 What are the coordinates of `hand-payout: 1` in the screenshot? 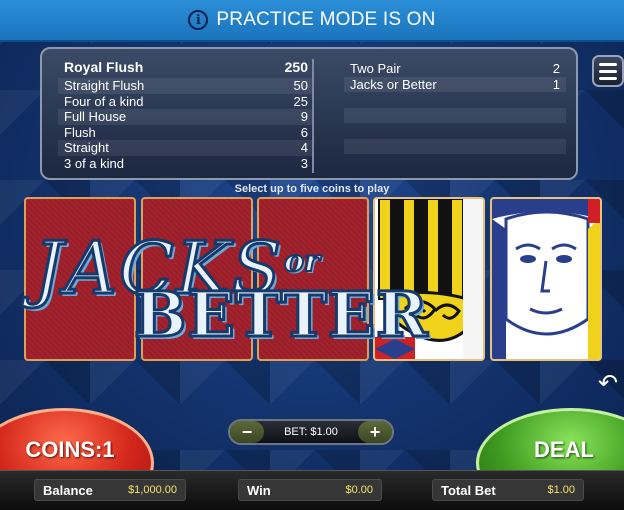 It's located at (556, 84).